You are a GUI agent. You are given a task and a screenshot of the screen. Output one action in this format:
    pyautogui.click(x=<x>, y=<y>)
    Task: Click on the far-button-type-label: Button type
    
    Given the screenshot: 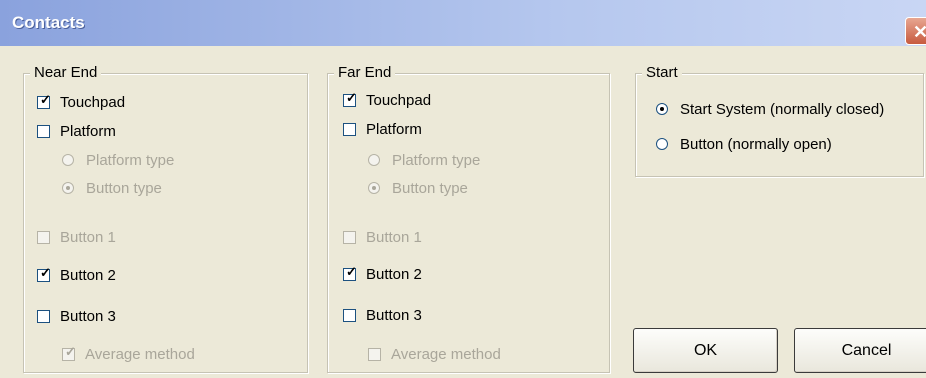 What is the action you would take?
    pyautogui.click(x=430, y=188)
    